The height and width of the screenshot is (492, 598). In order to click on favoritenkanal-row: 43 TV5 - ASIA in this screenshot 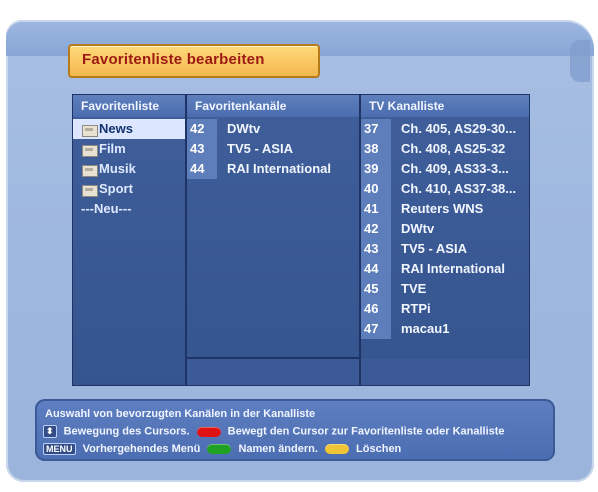, I will do `click(273, 149)`.